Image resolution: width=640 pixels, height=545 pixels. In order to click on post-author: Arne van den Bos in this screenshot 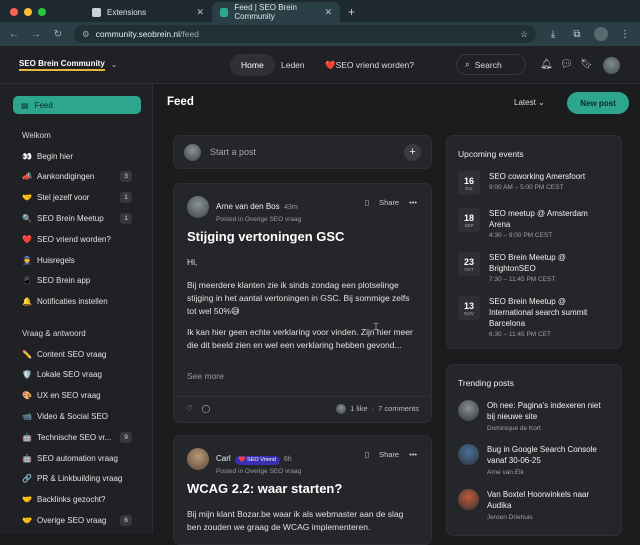, I will do `click(248, 206)`.